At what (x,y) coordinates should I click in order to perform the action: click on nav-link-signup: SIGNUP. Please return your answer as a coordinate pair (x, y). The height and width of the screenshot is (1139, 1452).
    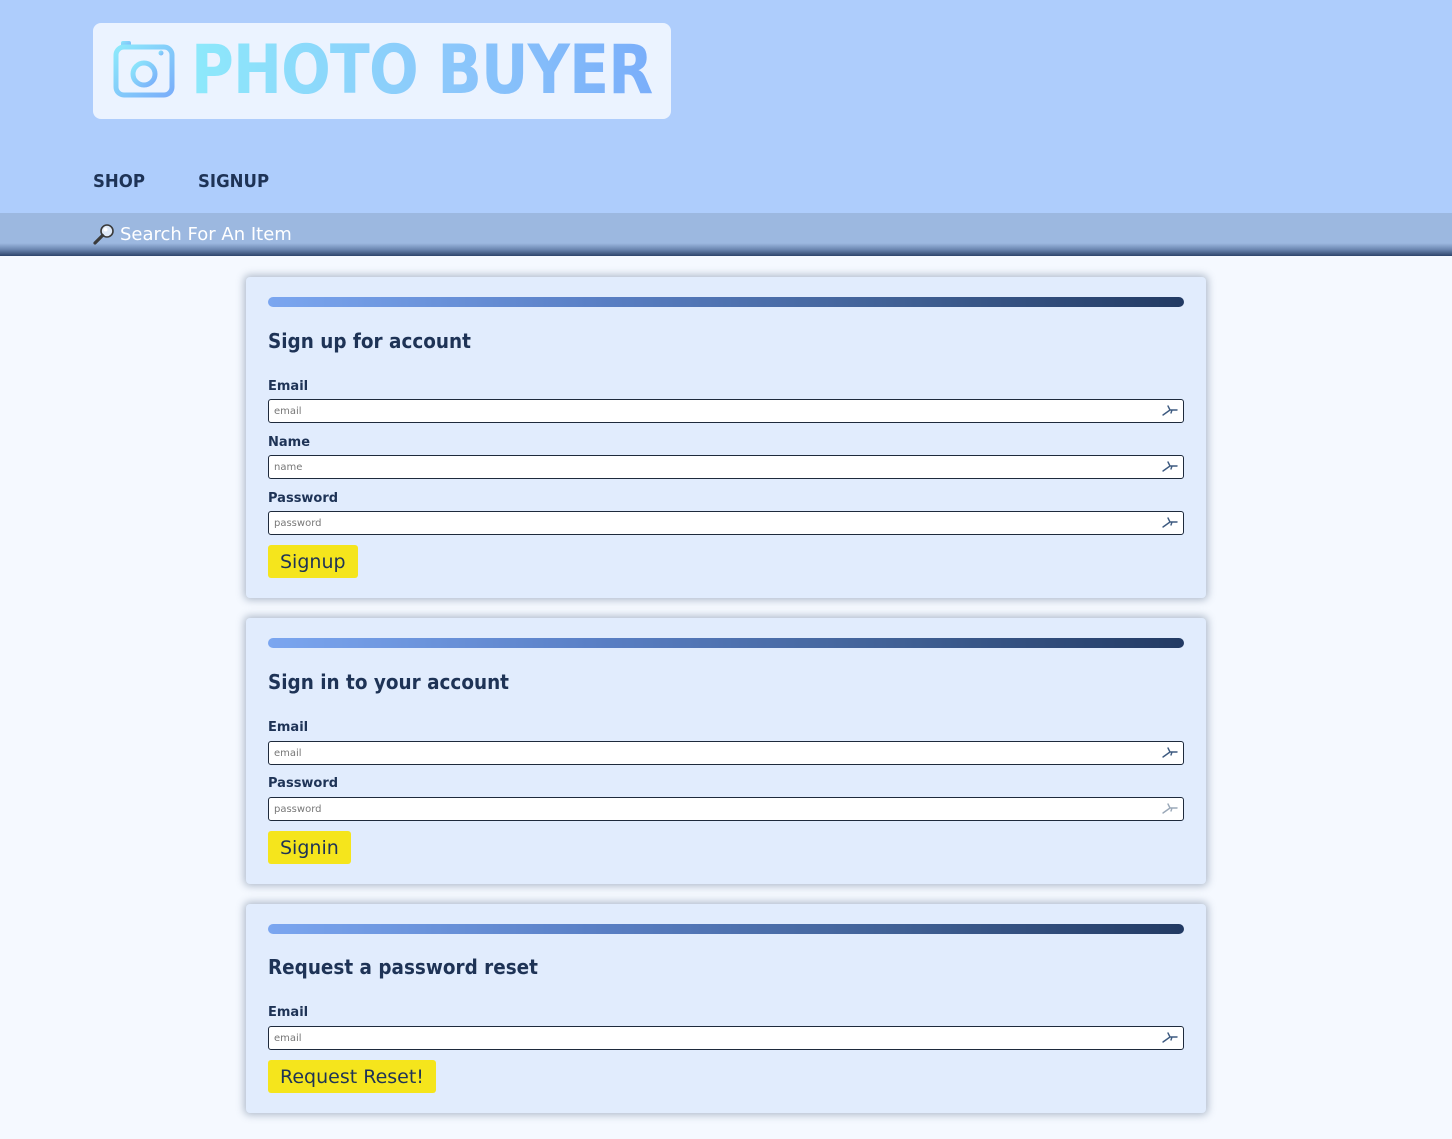
    Looking at the image, I should click on (233, 181).